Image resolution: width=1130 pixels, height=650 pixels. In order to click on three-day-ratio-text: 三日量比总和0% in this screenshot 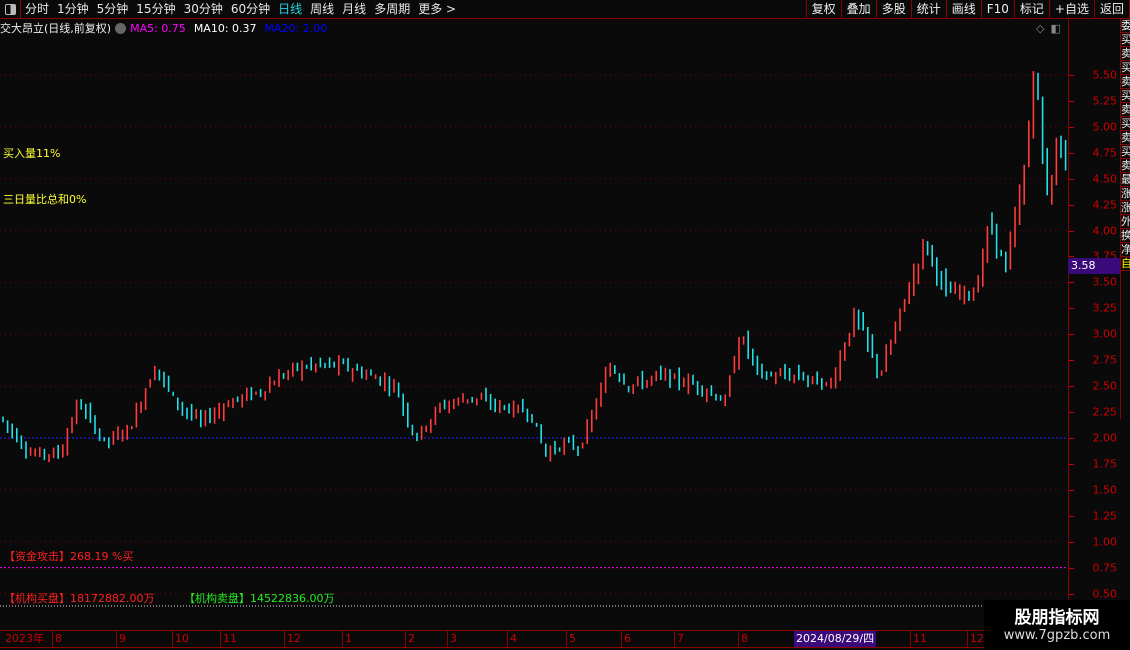, I will do `click(45, 199)`.